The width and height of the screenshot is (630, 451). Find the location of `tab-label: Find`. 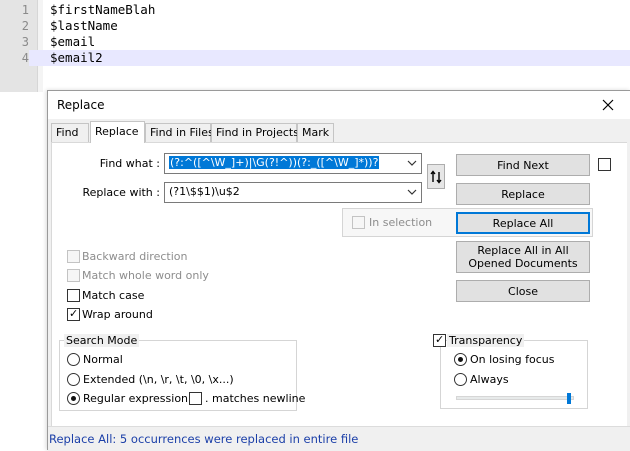

tab-label: Find is located at coordinates (67, 132).